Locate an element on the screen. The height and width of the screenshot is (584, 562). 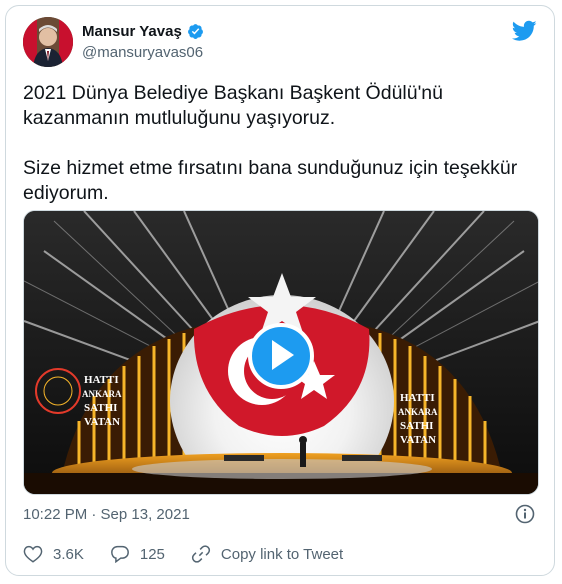
copy-link-button: Copy link to Tweet is located at coordinates (267, 554).